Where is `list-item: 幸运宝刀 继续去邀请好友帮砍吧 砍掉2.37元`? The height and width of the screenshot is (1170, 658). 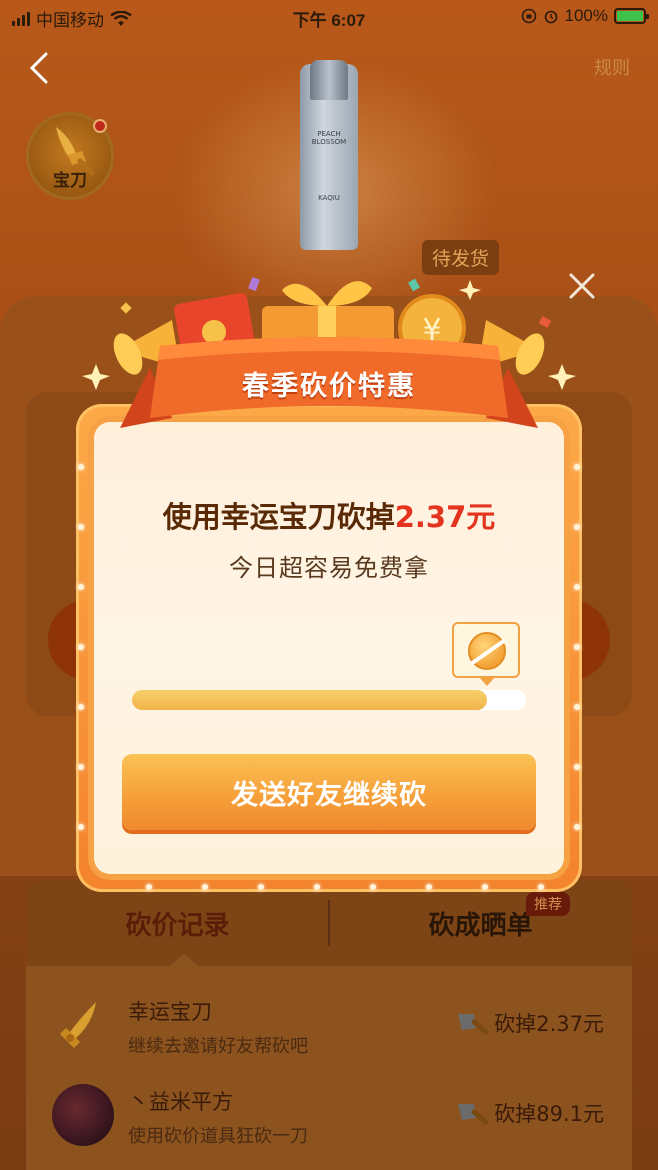 list-item: 幸运宝刀 继续去邀请好友帮砍吧 砍掉2.37元 is located at coordinates (329, 1023).